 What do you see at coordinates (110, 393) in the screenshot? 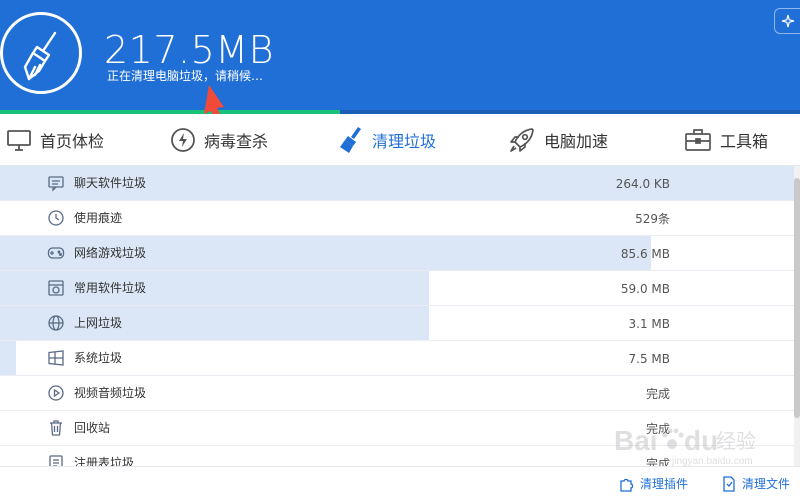
I see `item-name: 视频音频垃圾` at bounding box center [110, 393].